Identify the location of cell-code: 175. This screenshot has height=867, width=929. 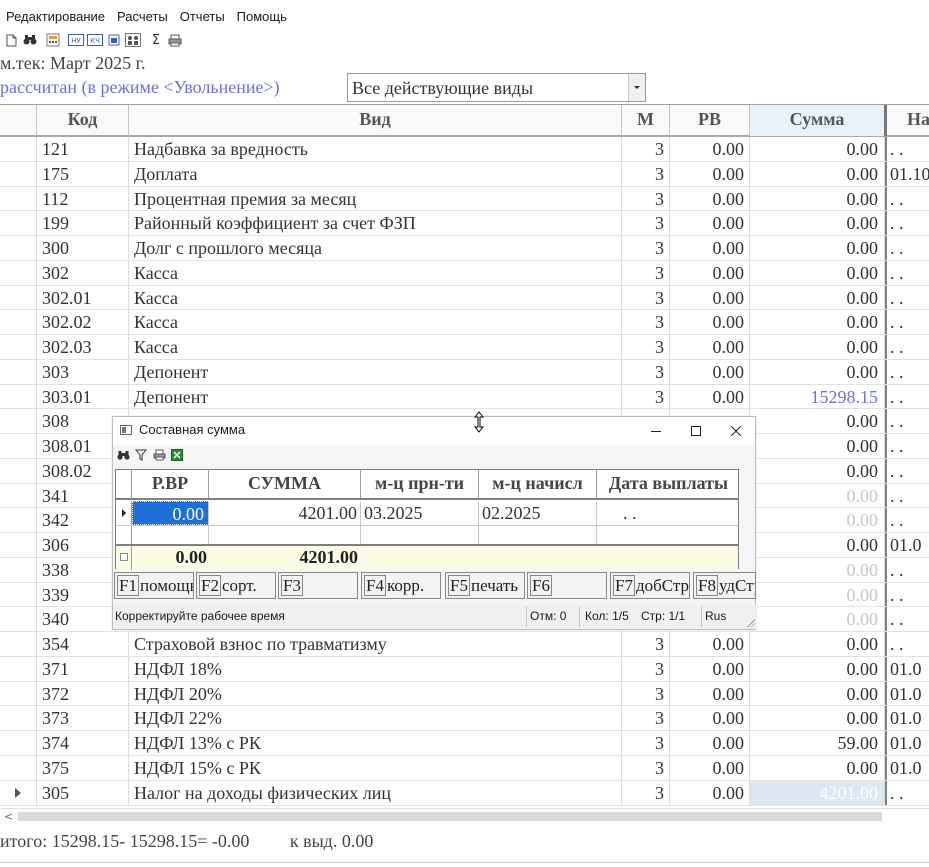
(83, 173).